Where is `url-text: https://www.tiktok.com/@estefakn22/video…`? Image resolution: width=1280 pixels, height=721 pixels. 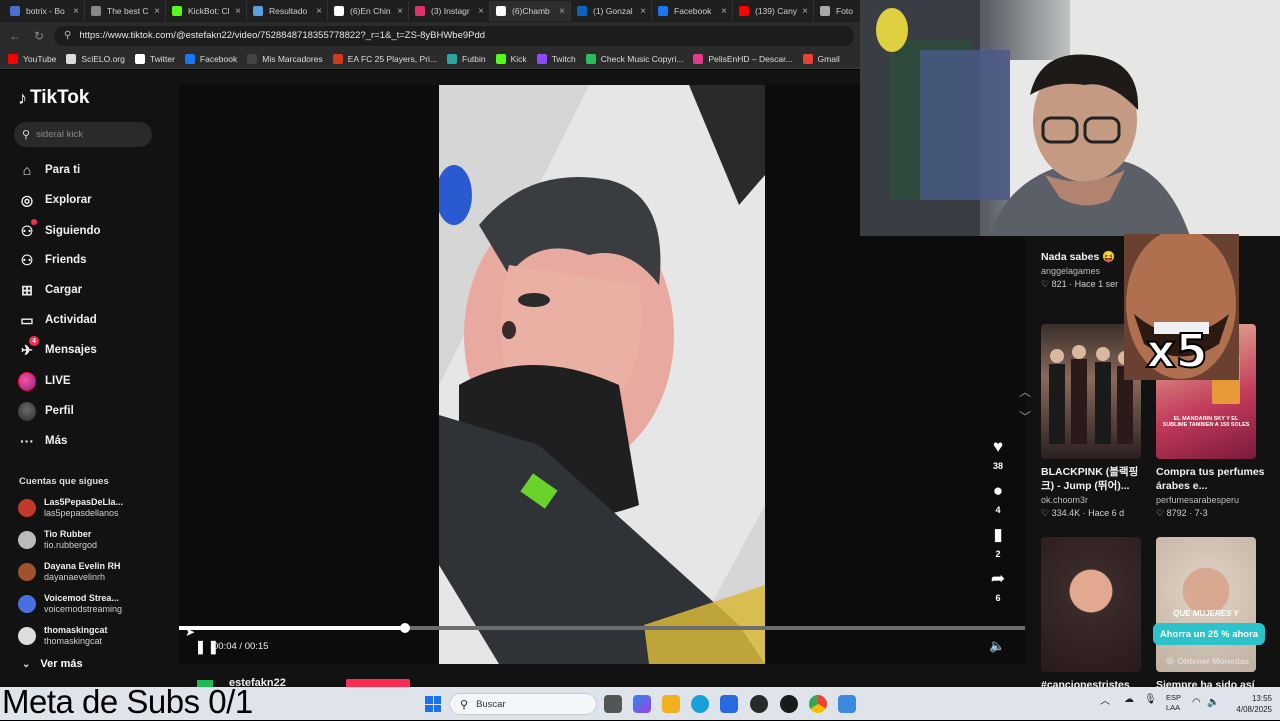 url-text: https://www.tiktok.com/@estefakn22/video… is located at coordinates (282, 35).